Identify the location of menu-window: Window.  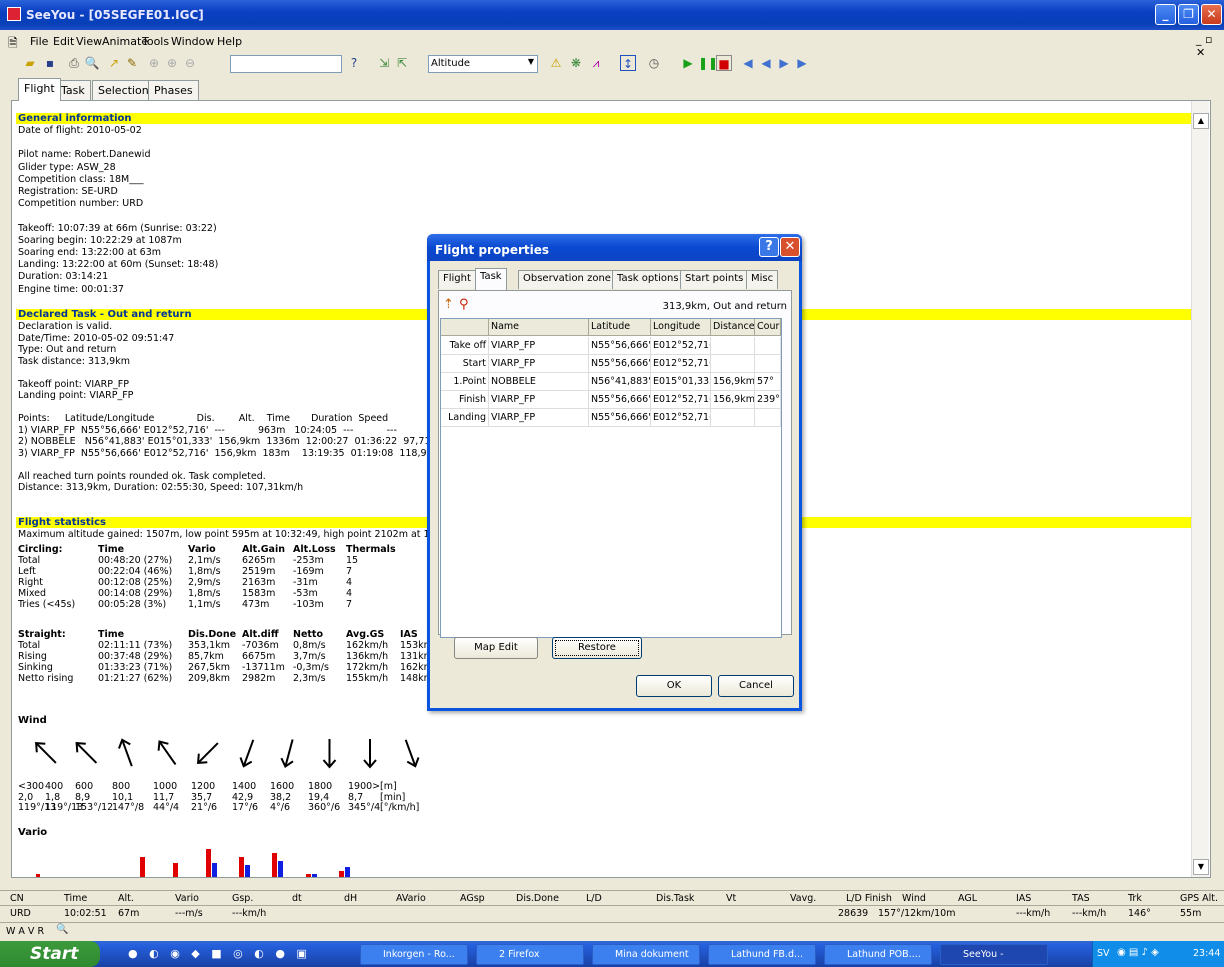
(192, 41).